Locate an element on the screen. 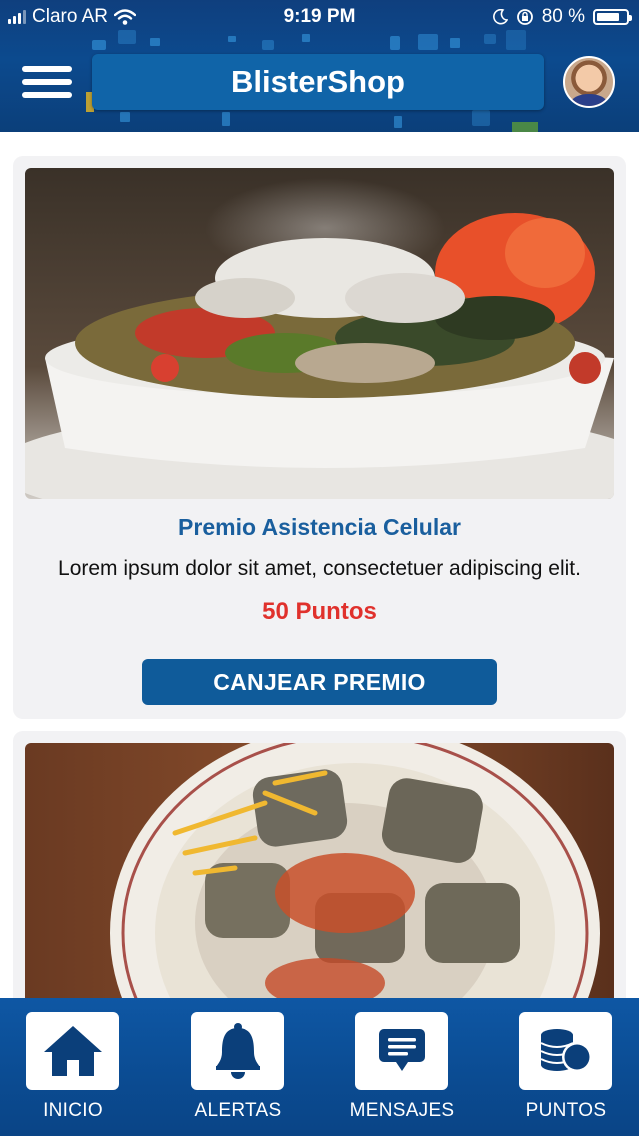  message-icon is located at coordinates (401, 1050).